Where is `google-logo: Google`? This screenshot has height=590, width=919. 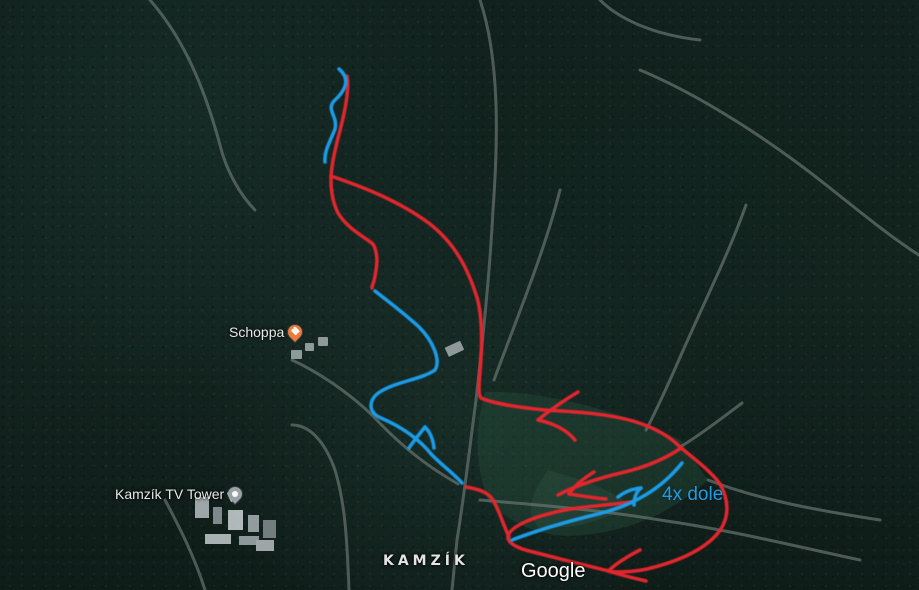
google-logo: Google is located at coordinates (553, 571).